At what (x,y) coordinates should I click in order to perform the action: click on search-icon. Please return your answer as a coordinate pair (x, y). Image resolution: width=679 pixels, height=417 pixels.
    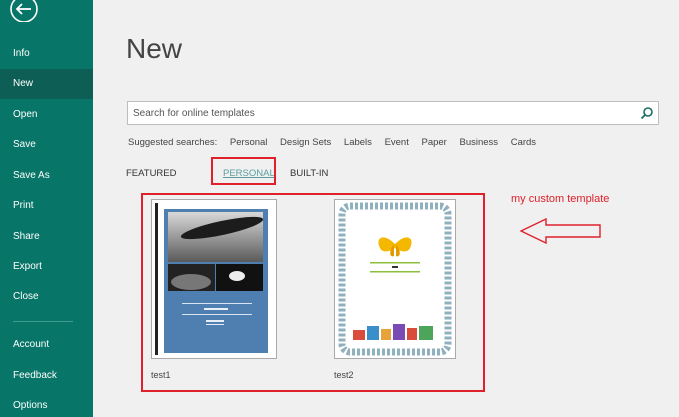
    Looking at the image, I should click on (647, 113).